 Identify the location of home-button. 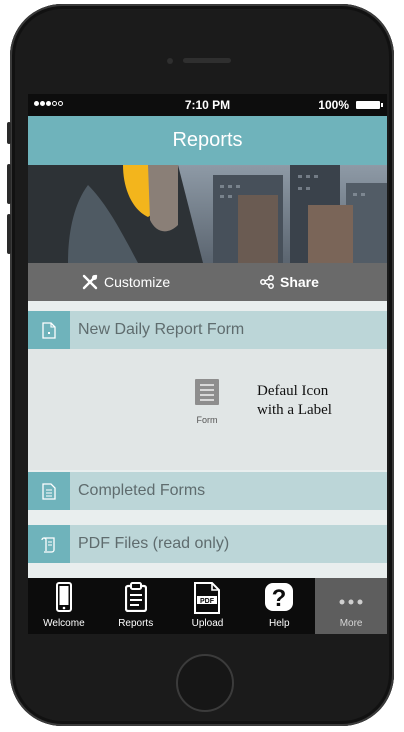
(205, 683).